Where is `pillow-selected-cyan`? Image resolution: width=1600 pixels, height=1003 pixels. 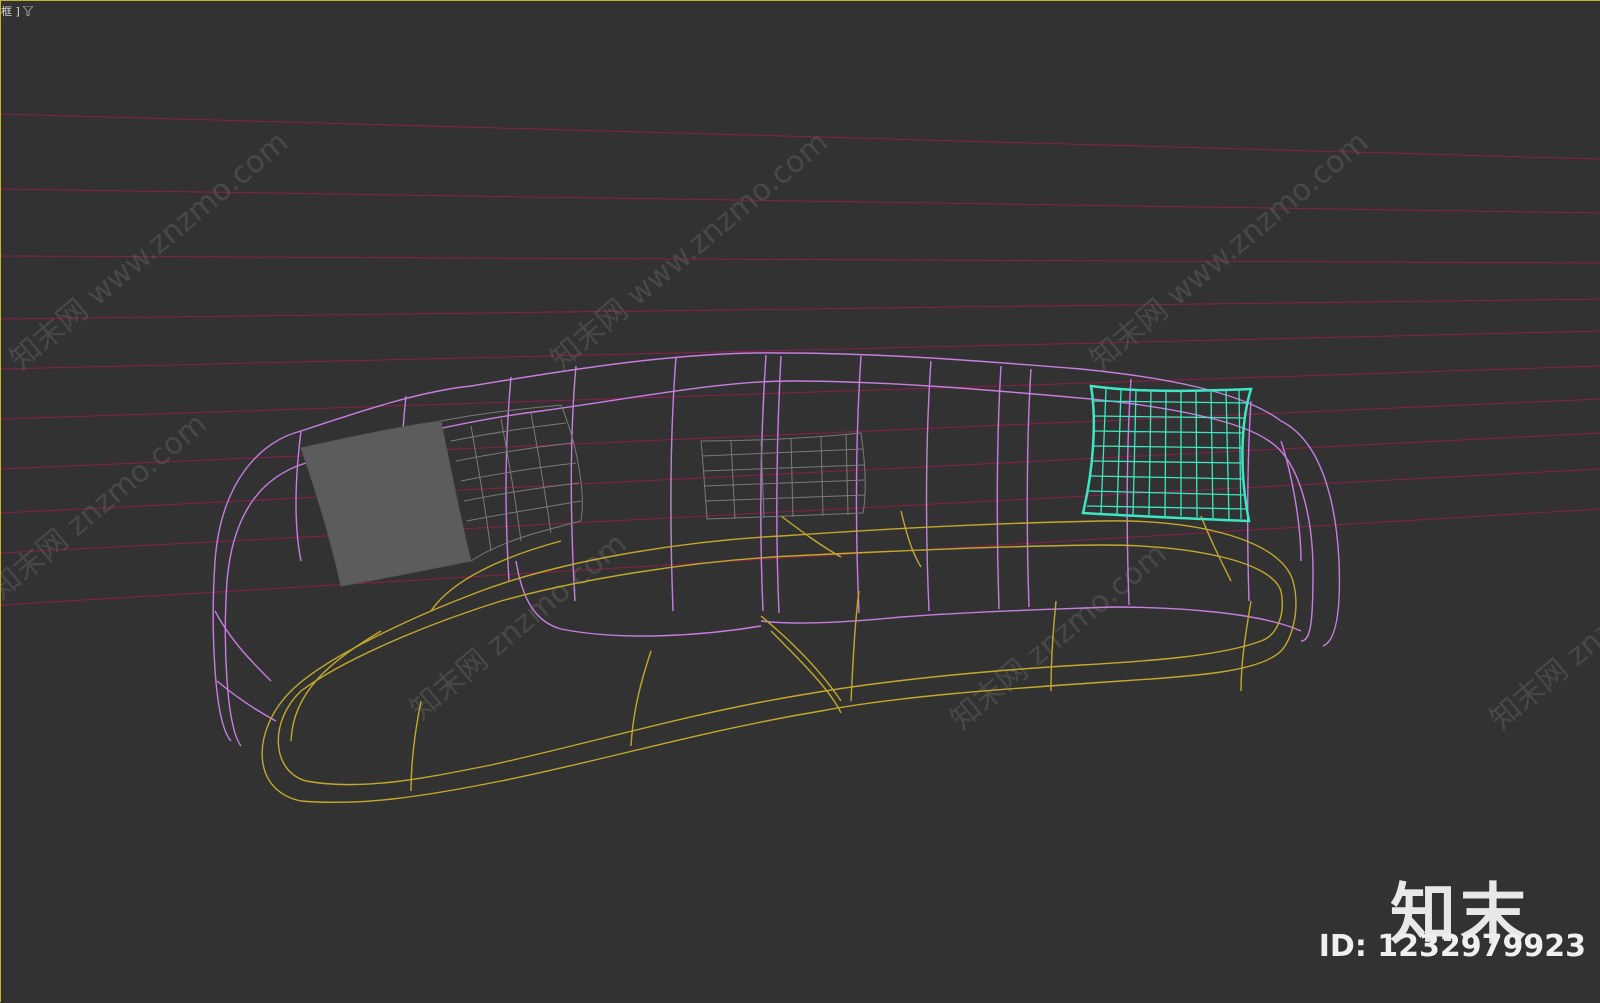 pillow-selected-cyan is located at coordinates (1167, 453).